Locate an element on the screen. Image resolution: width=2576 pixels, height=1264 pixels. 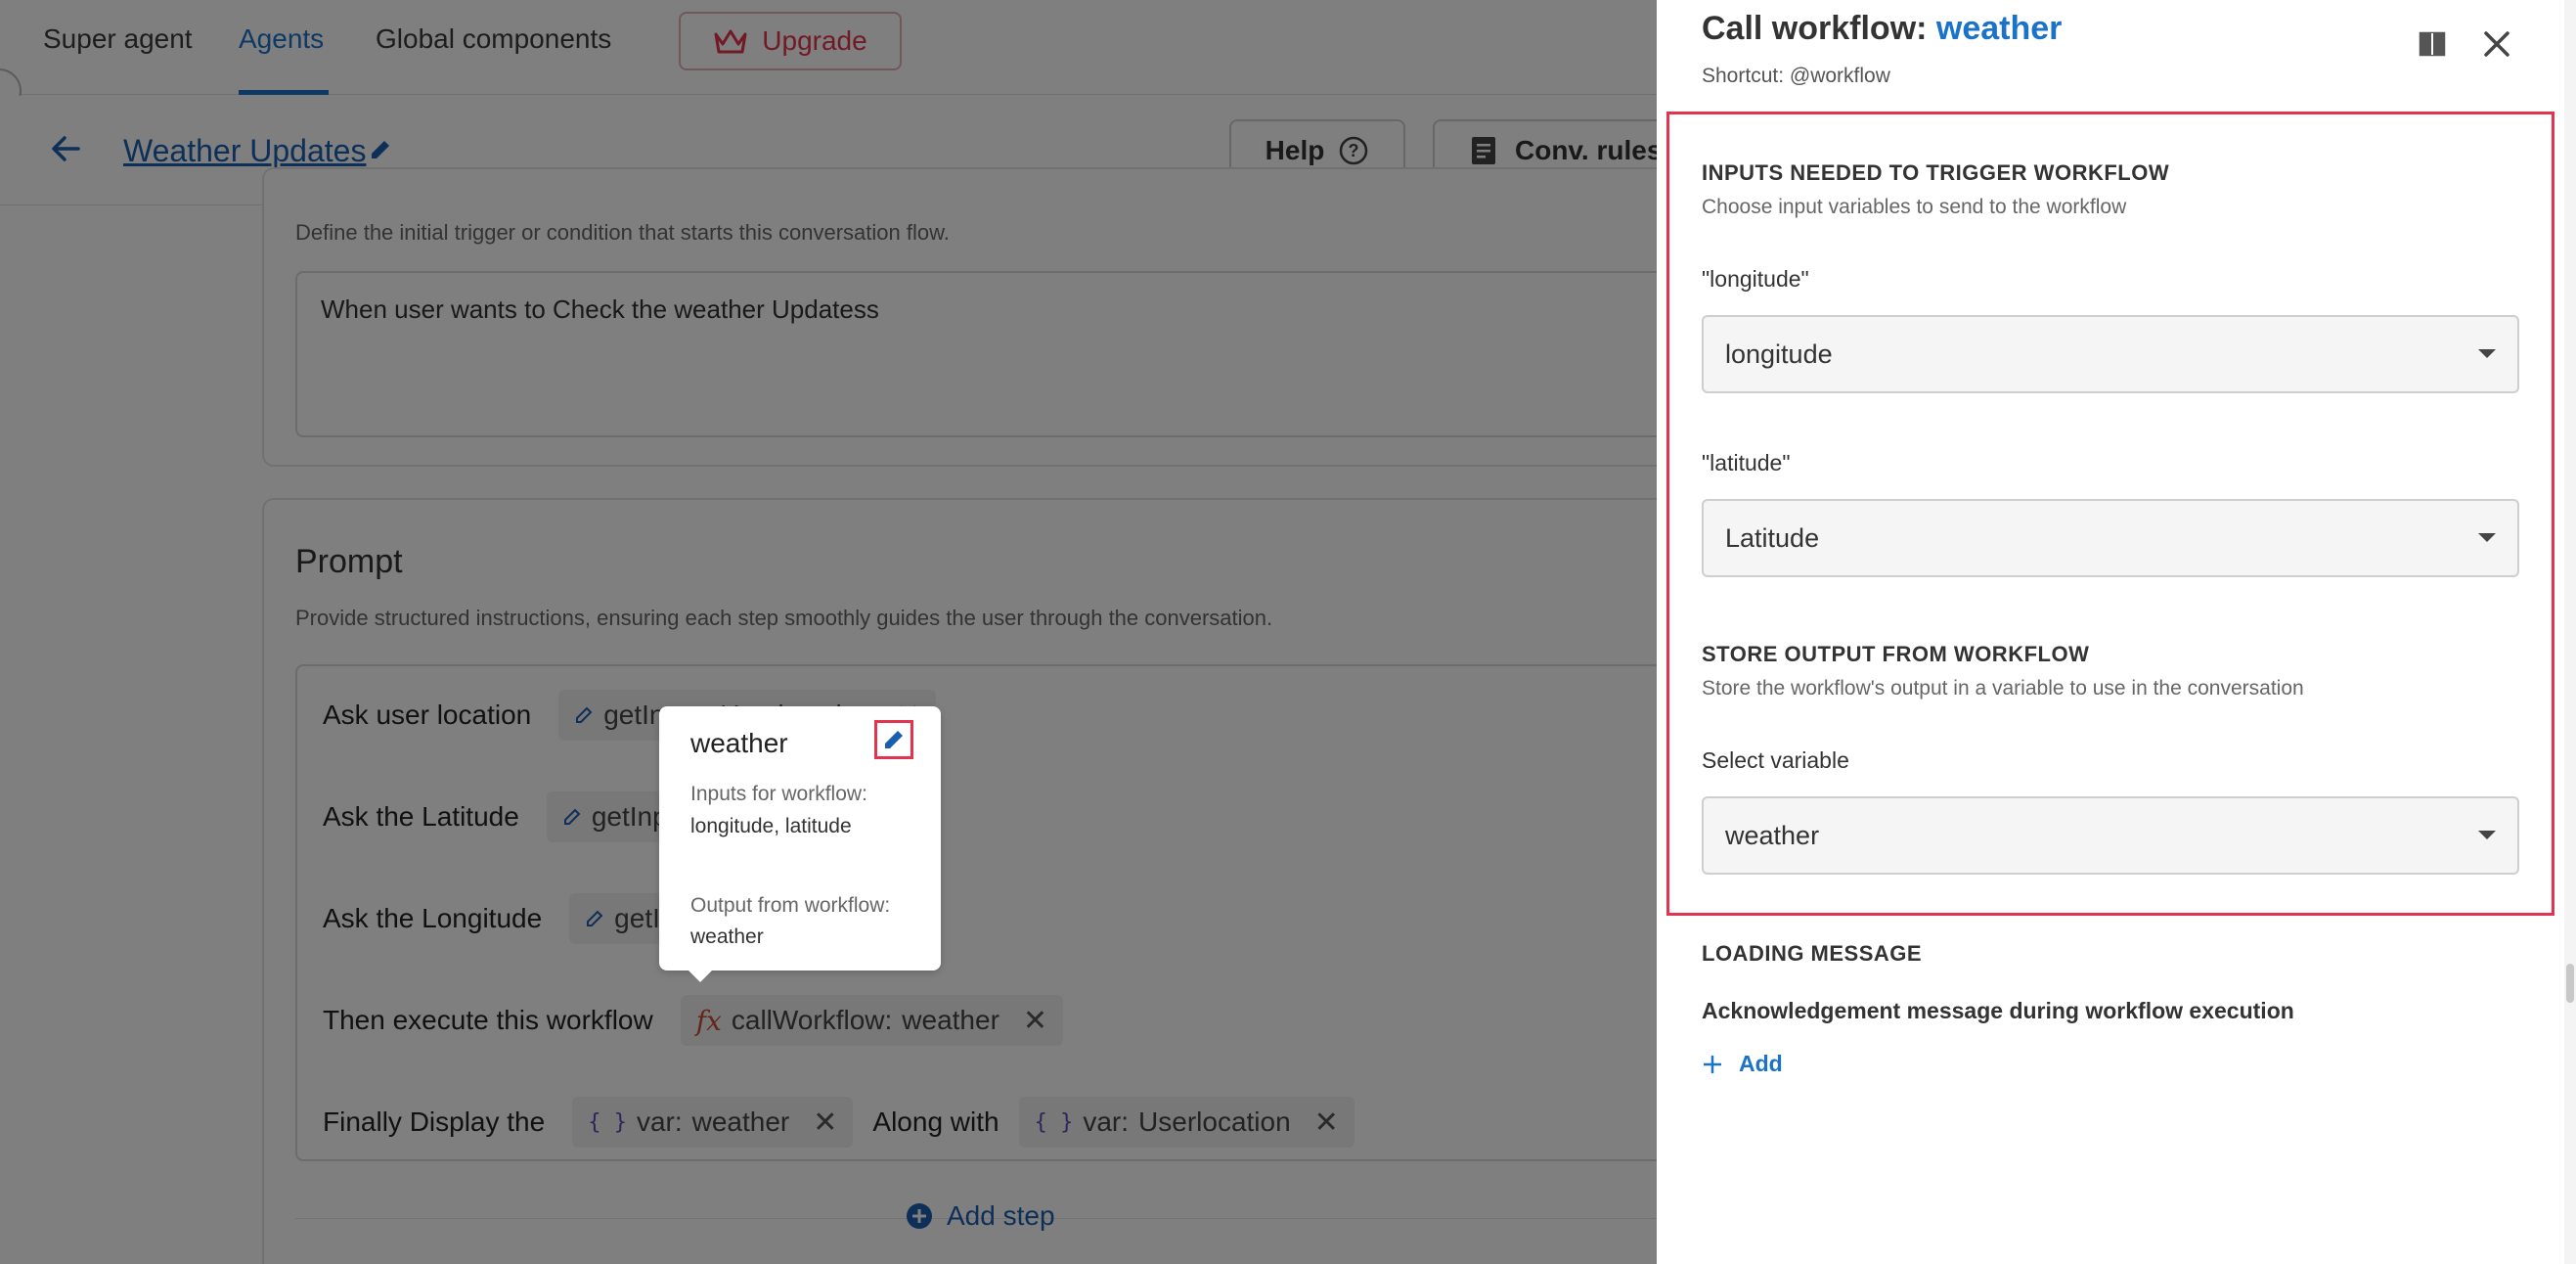
panel-scrollbar-thumb is located at coordinates (2570, 983).